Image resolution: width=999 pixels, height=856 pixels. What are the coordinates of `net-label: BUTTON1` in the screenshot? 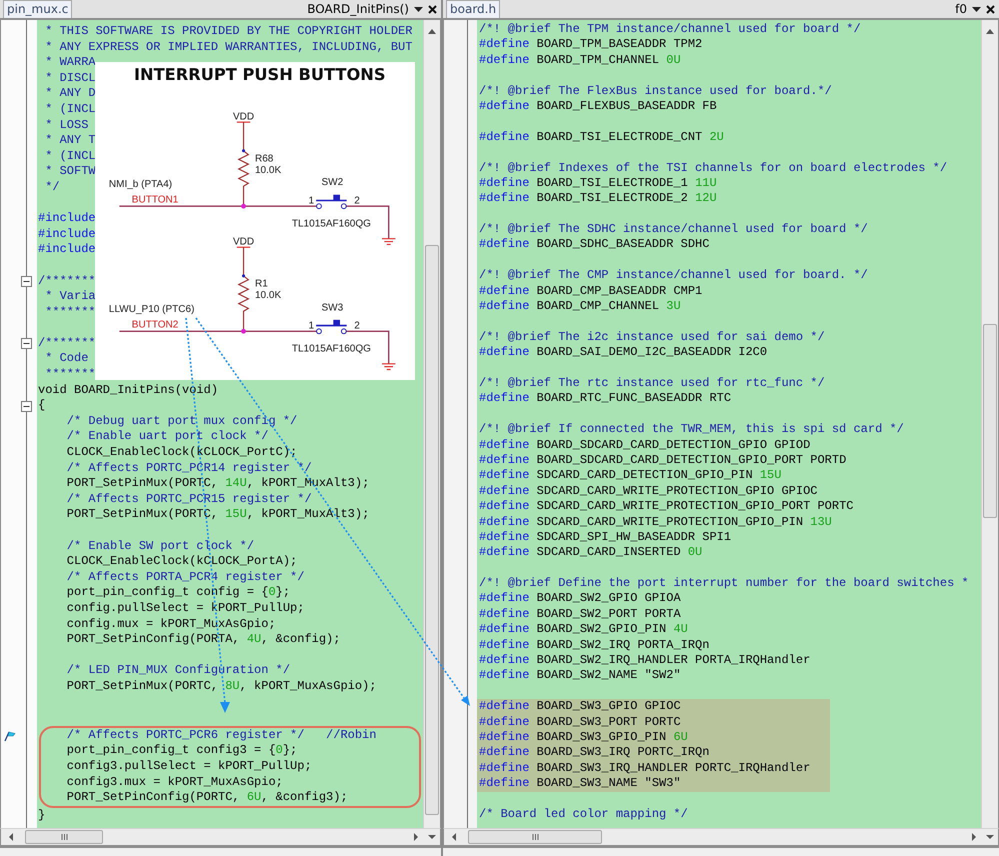 It's located at (155, 200).